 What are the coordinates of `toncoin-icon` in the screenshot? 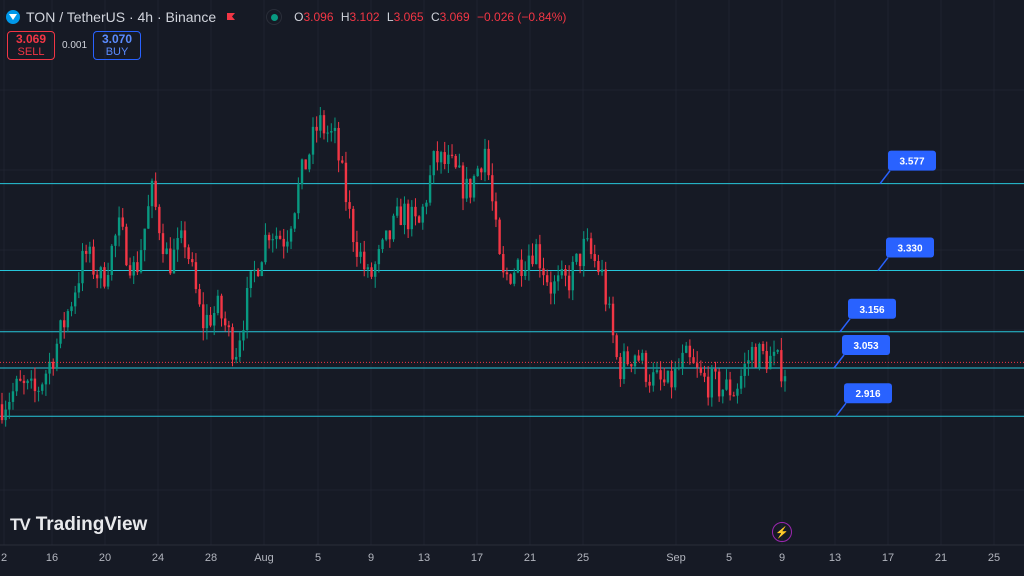 It's located at (13, 17).